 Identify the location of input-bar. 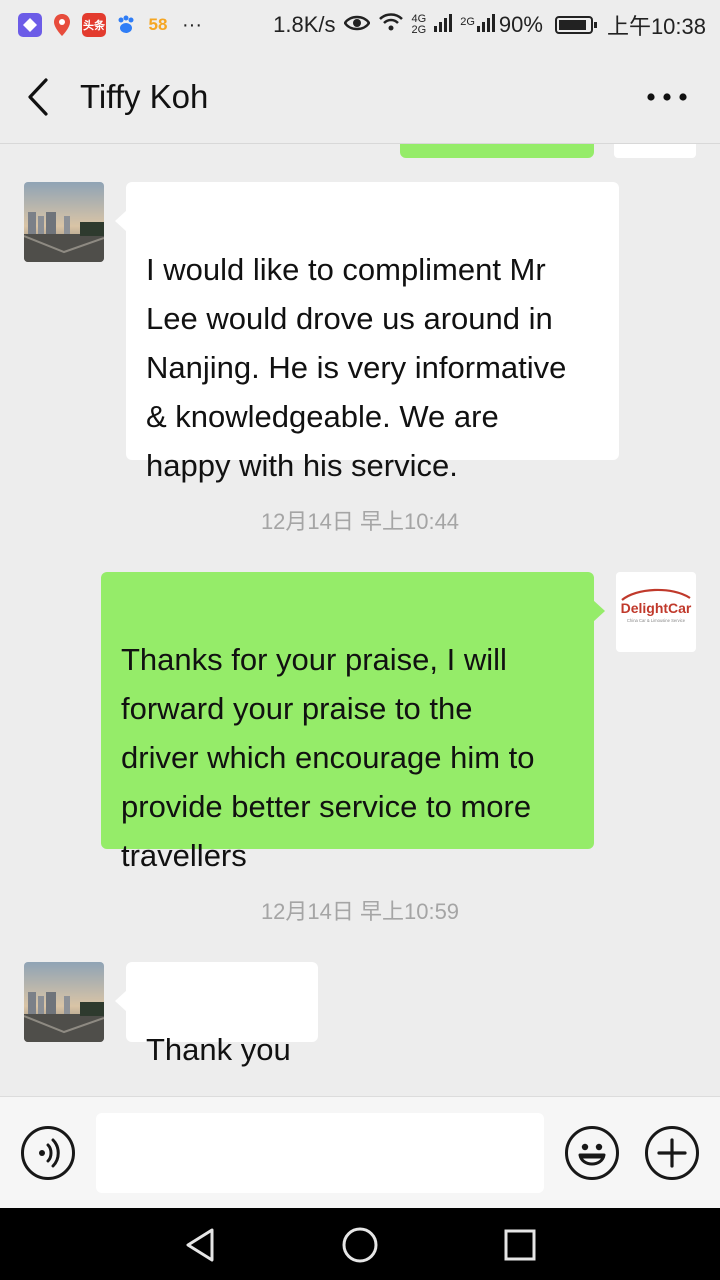
(360, 1152).